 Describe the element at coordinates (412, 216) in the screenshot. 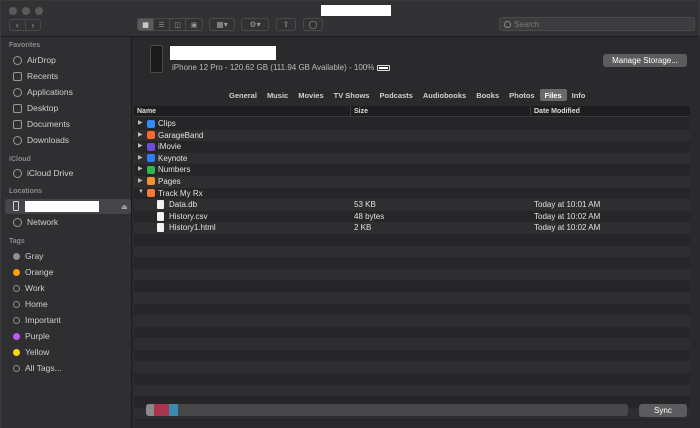

I see `table-row: History.csv 48 bytes Today at 10:02 AM` at that location.